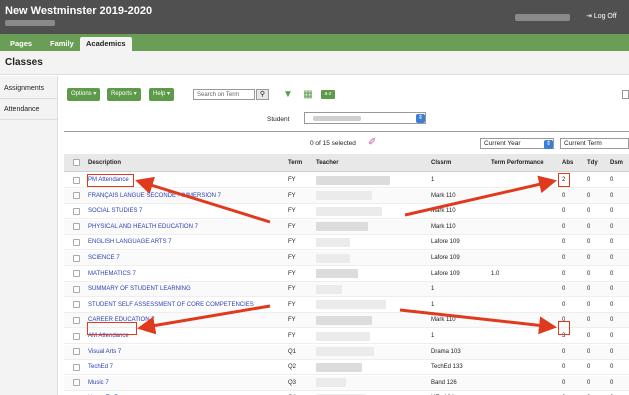  What do you see at coordinates (517, 162) in the screenshot?
I see `col-term-performance: Term Performance` at bounding box center [517, 162].